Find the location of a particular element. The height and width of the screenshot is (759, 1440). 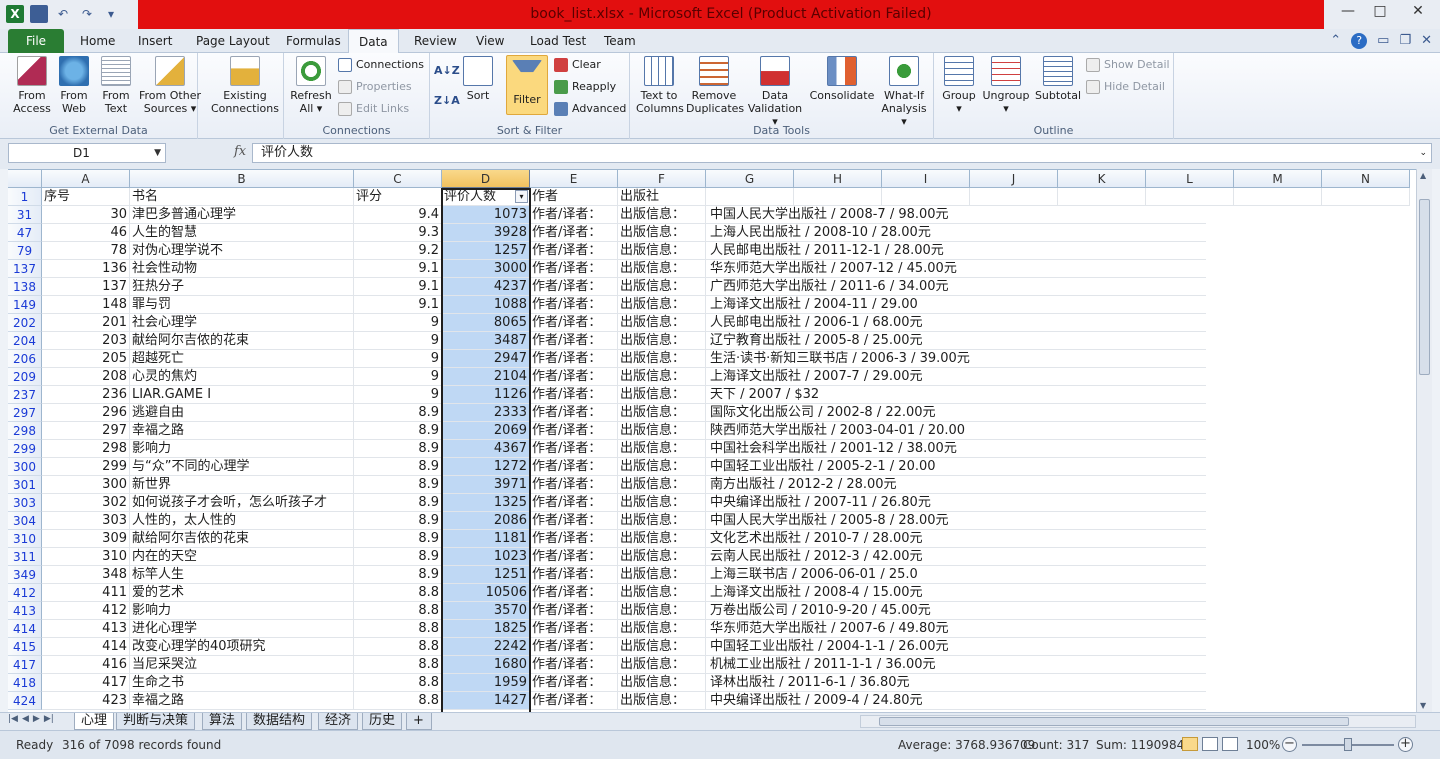

cell-g: 生活·读书·新知三联书店 / 2006-3 / 39.00元 is located at coordinates (956, 359).